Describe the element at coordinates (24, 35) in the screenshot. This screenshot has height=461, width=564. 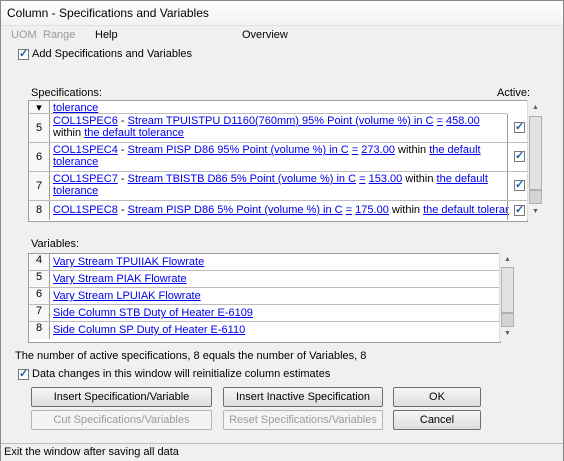
I see `menu-uom: UOM` at that location.